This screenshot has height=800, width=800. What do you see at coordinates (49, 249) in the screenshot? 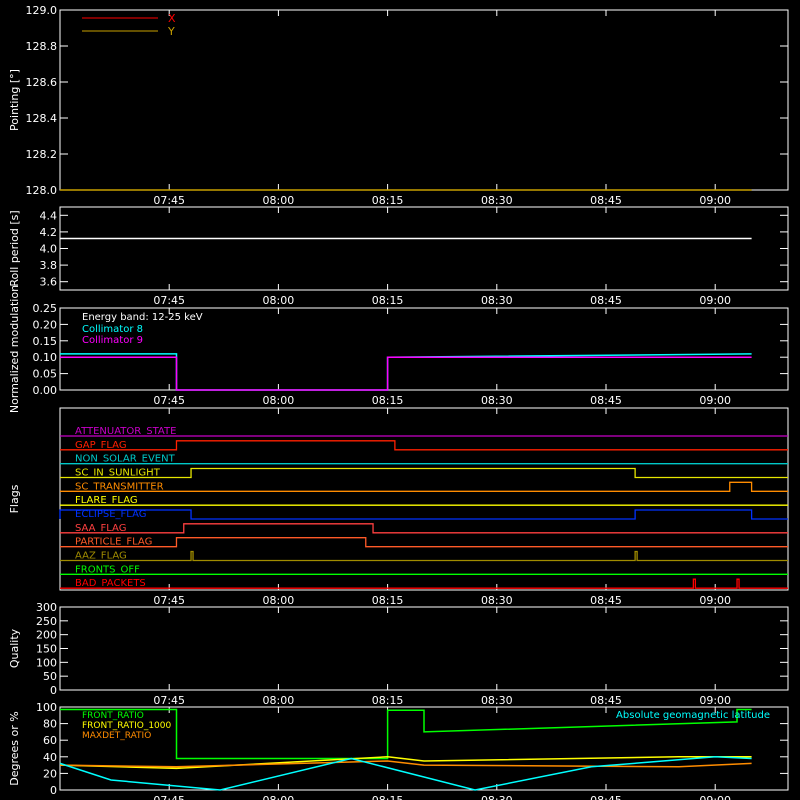
I see `y-tick-label: 4.0` at bounding box center [49, 249].